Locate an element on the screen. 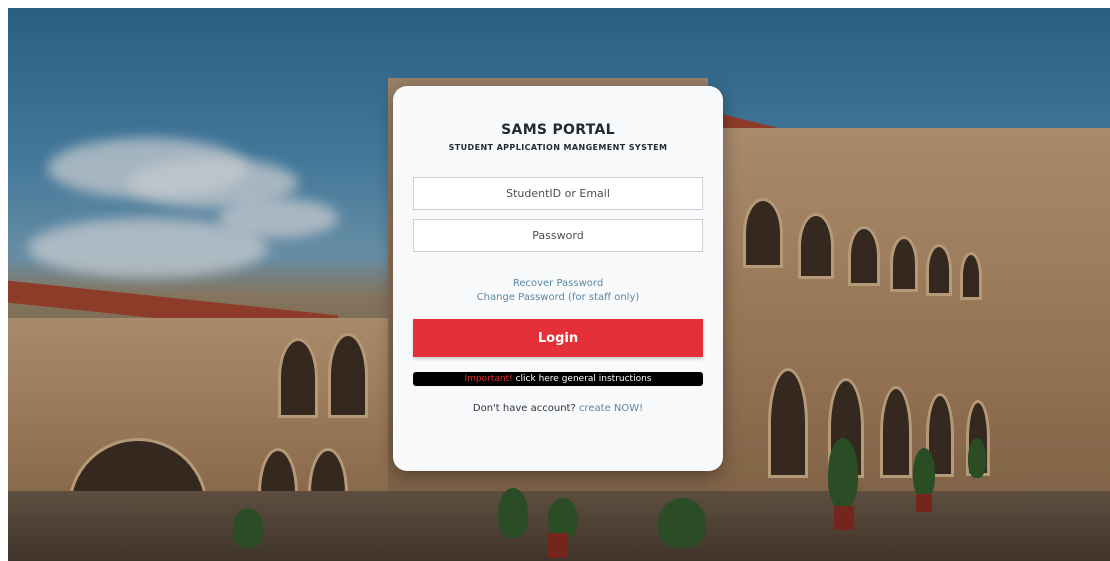 The height and width of the screenshot is (561, 1110). signup-prompt-text: Don't have account? is located at coordinates (525, 408).